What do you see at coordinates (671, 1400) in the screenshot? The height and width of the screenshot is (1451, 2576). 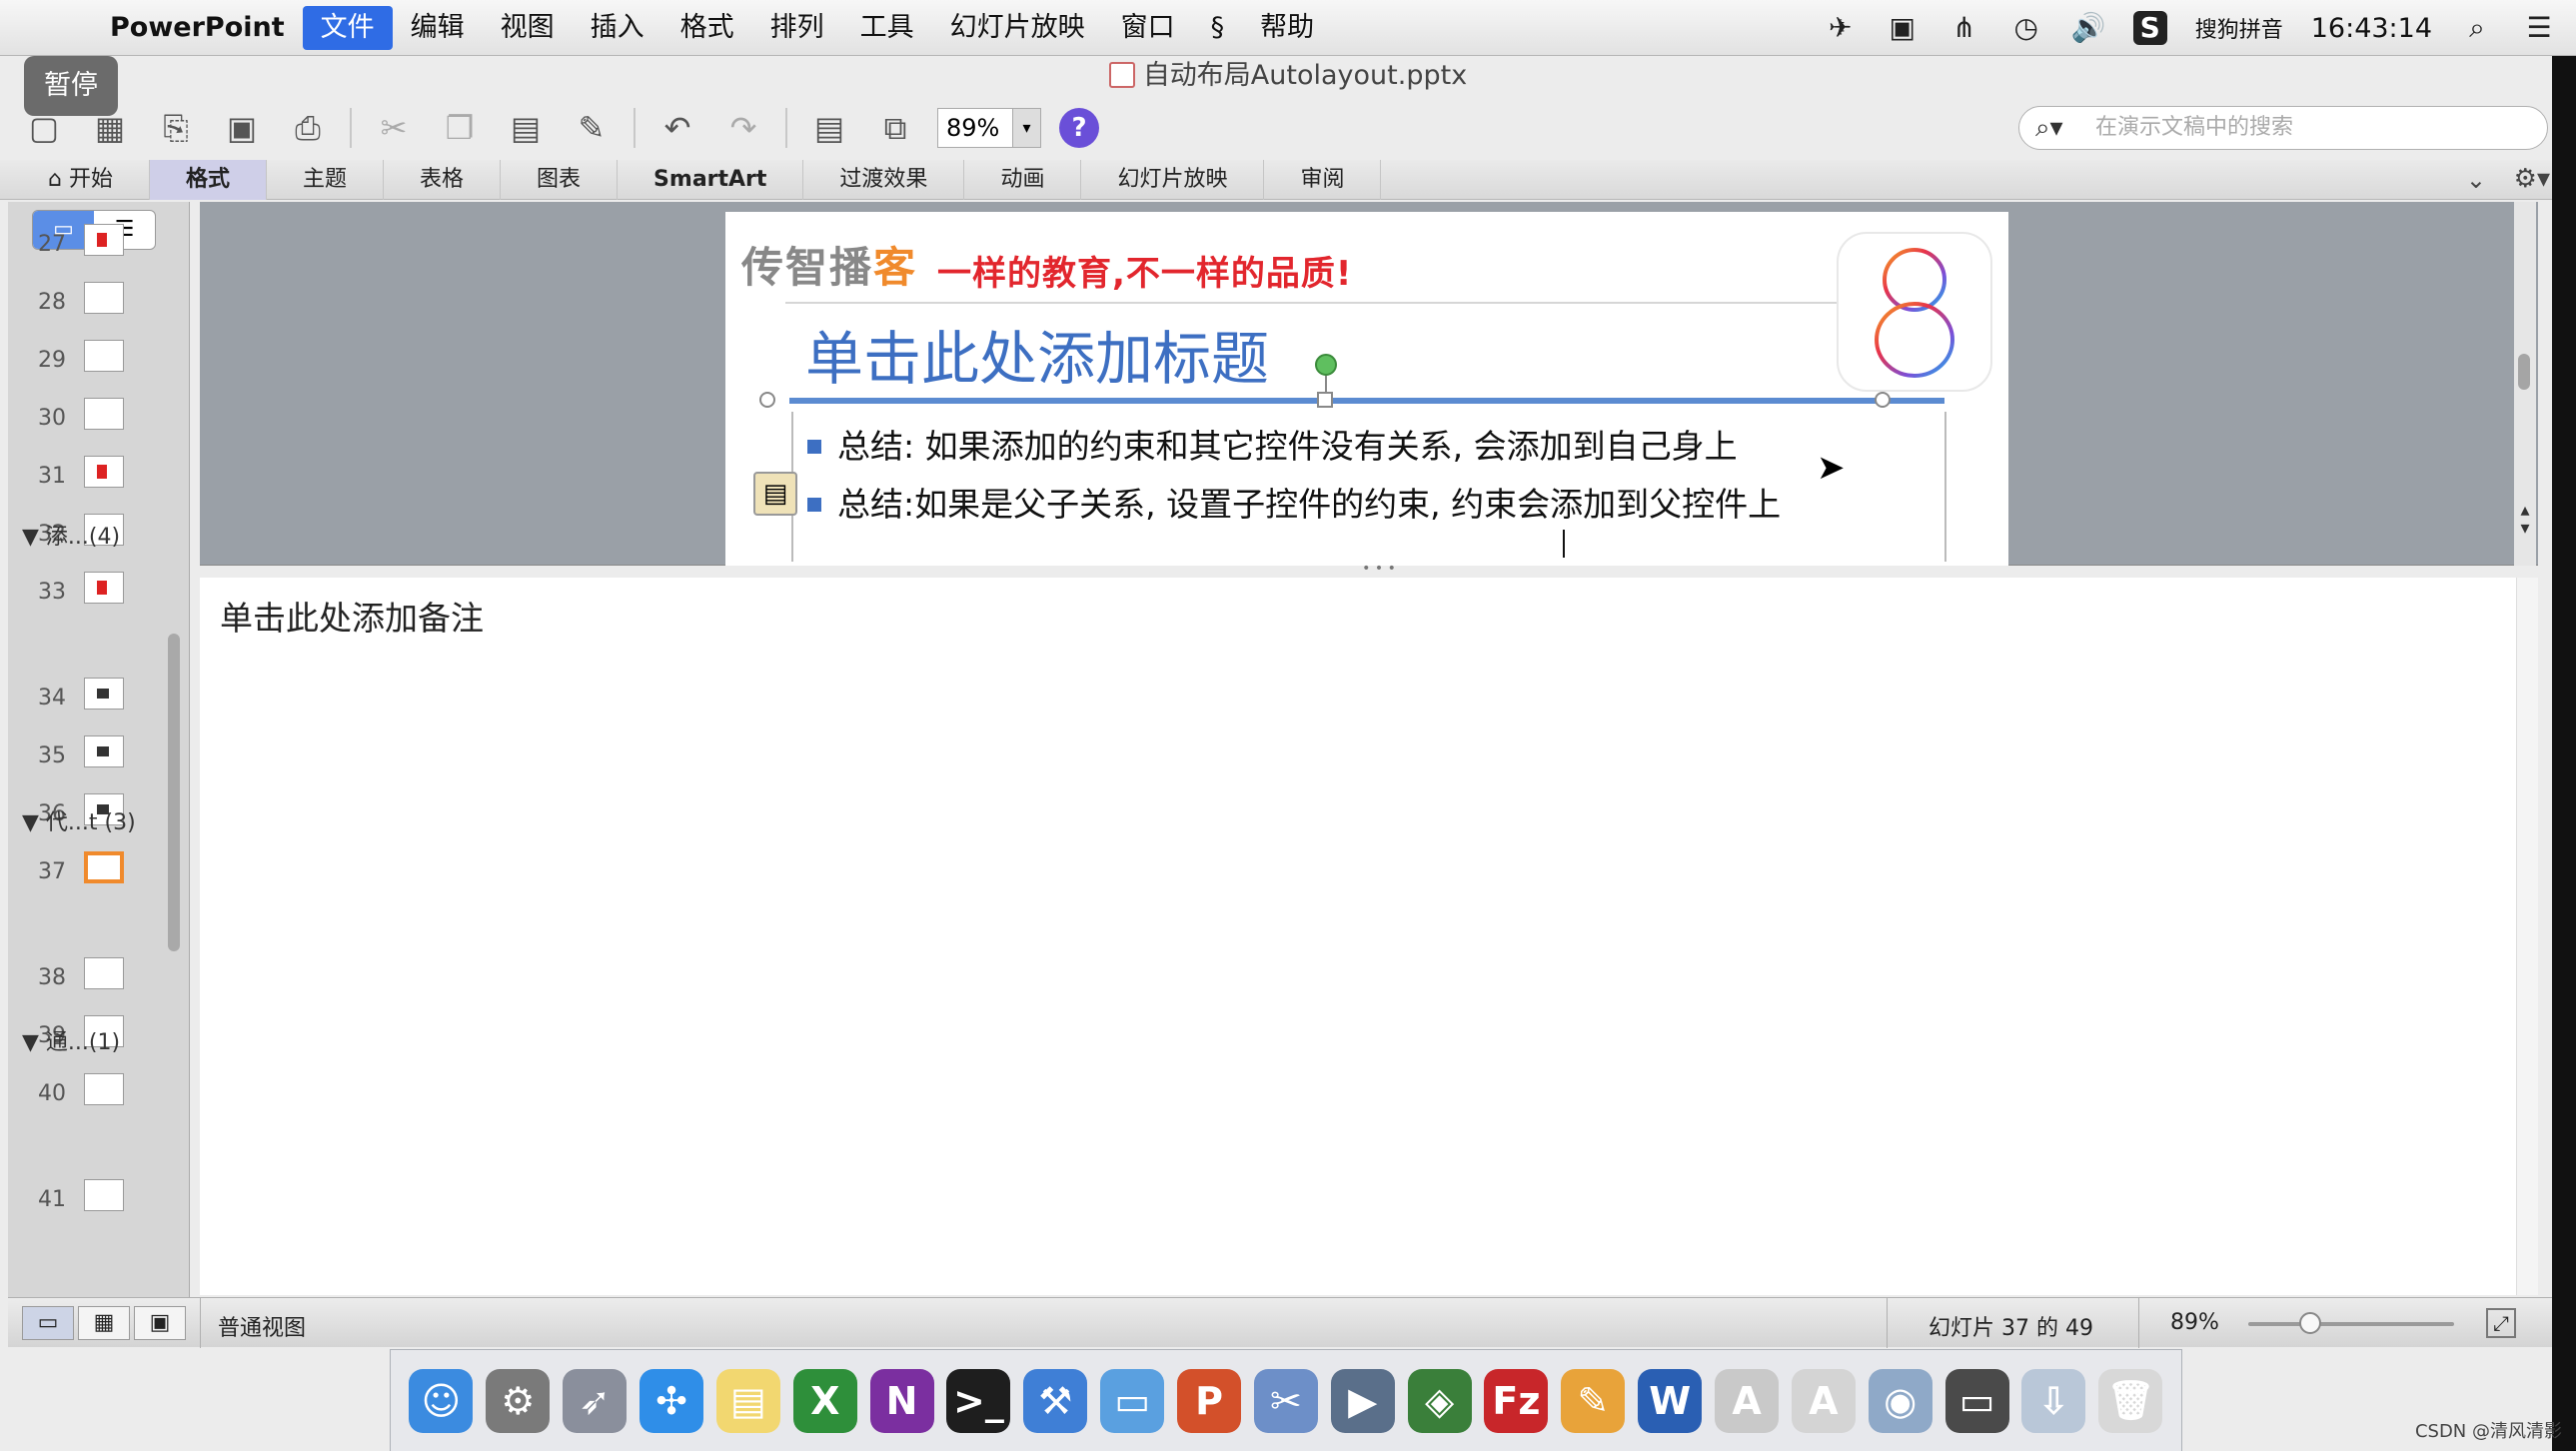 I see `safari-icon: ✣` at bounding box center [671, 1400].